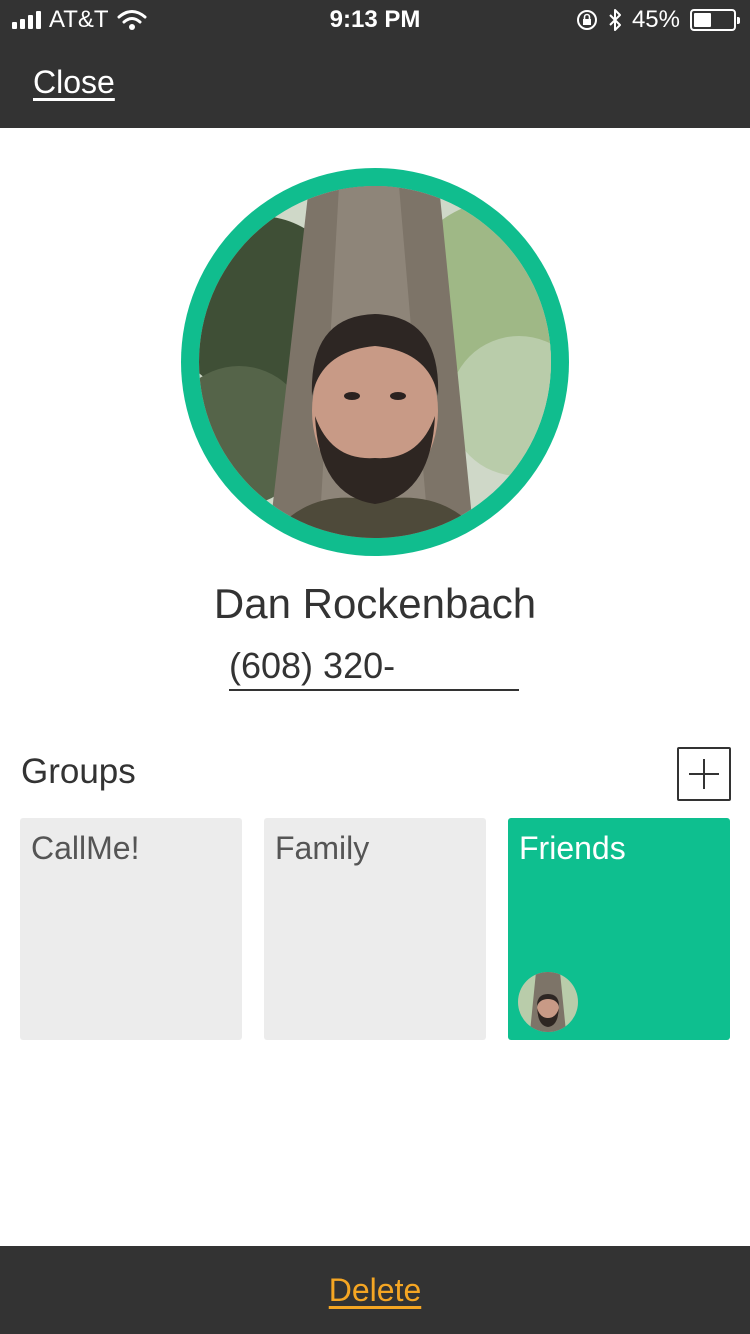  I want to click on group-tile-label: CallMe!, so click(85, 848).